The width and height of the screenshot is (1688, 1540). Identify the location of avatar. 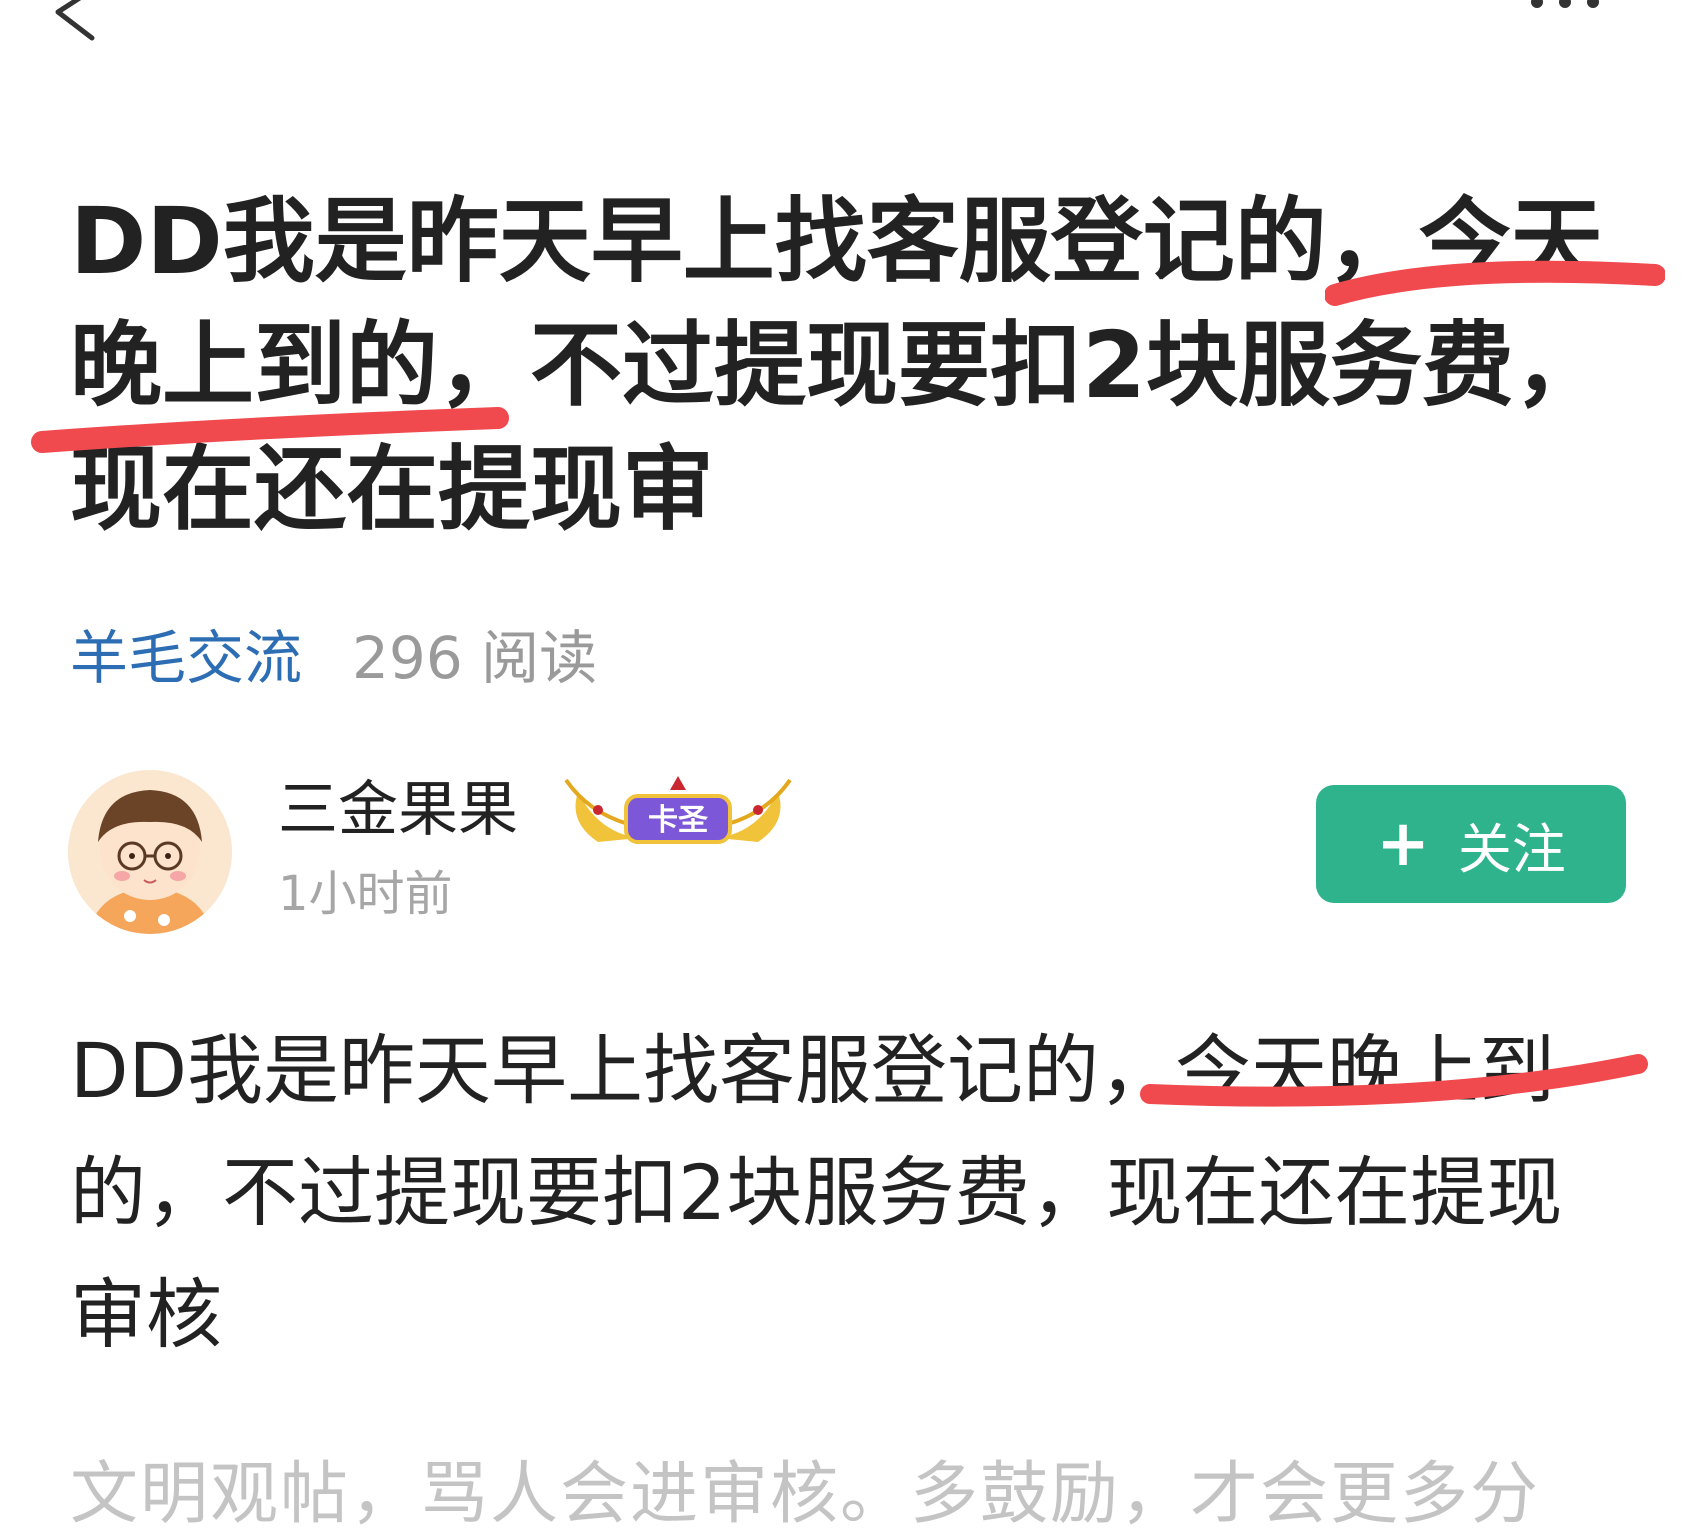
(150, 852).